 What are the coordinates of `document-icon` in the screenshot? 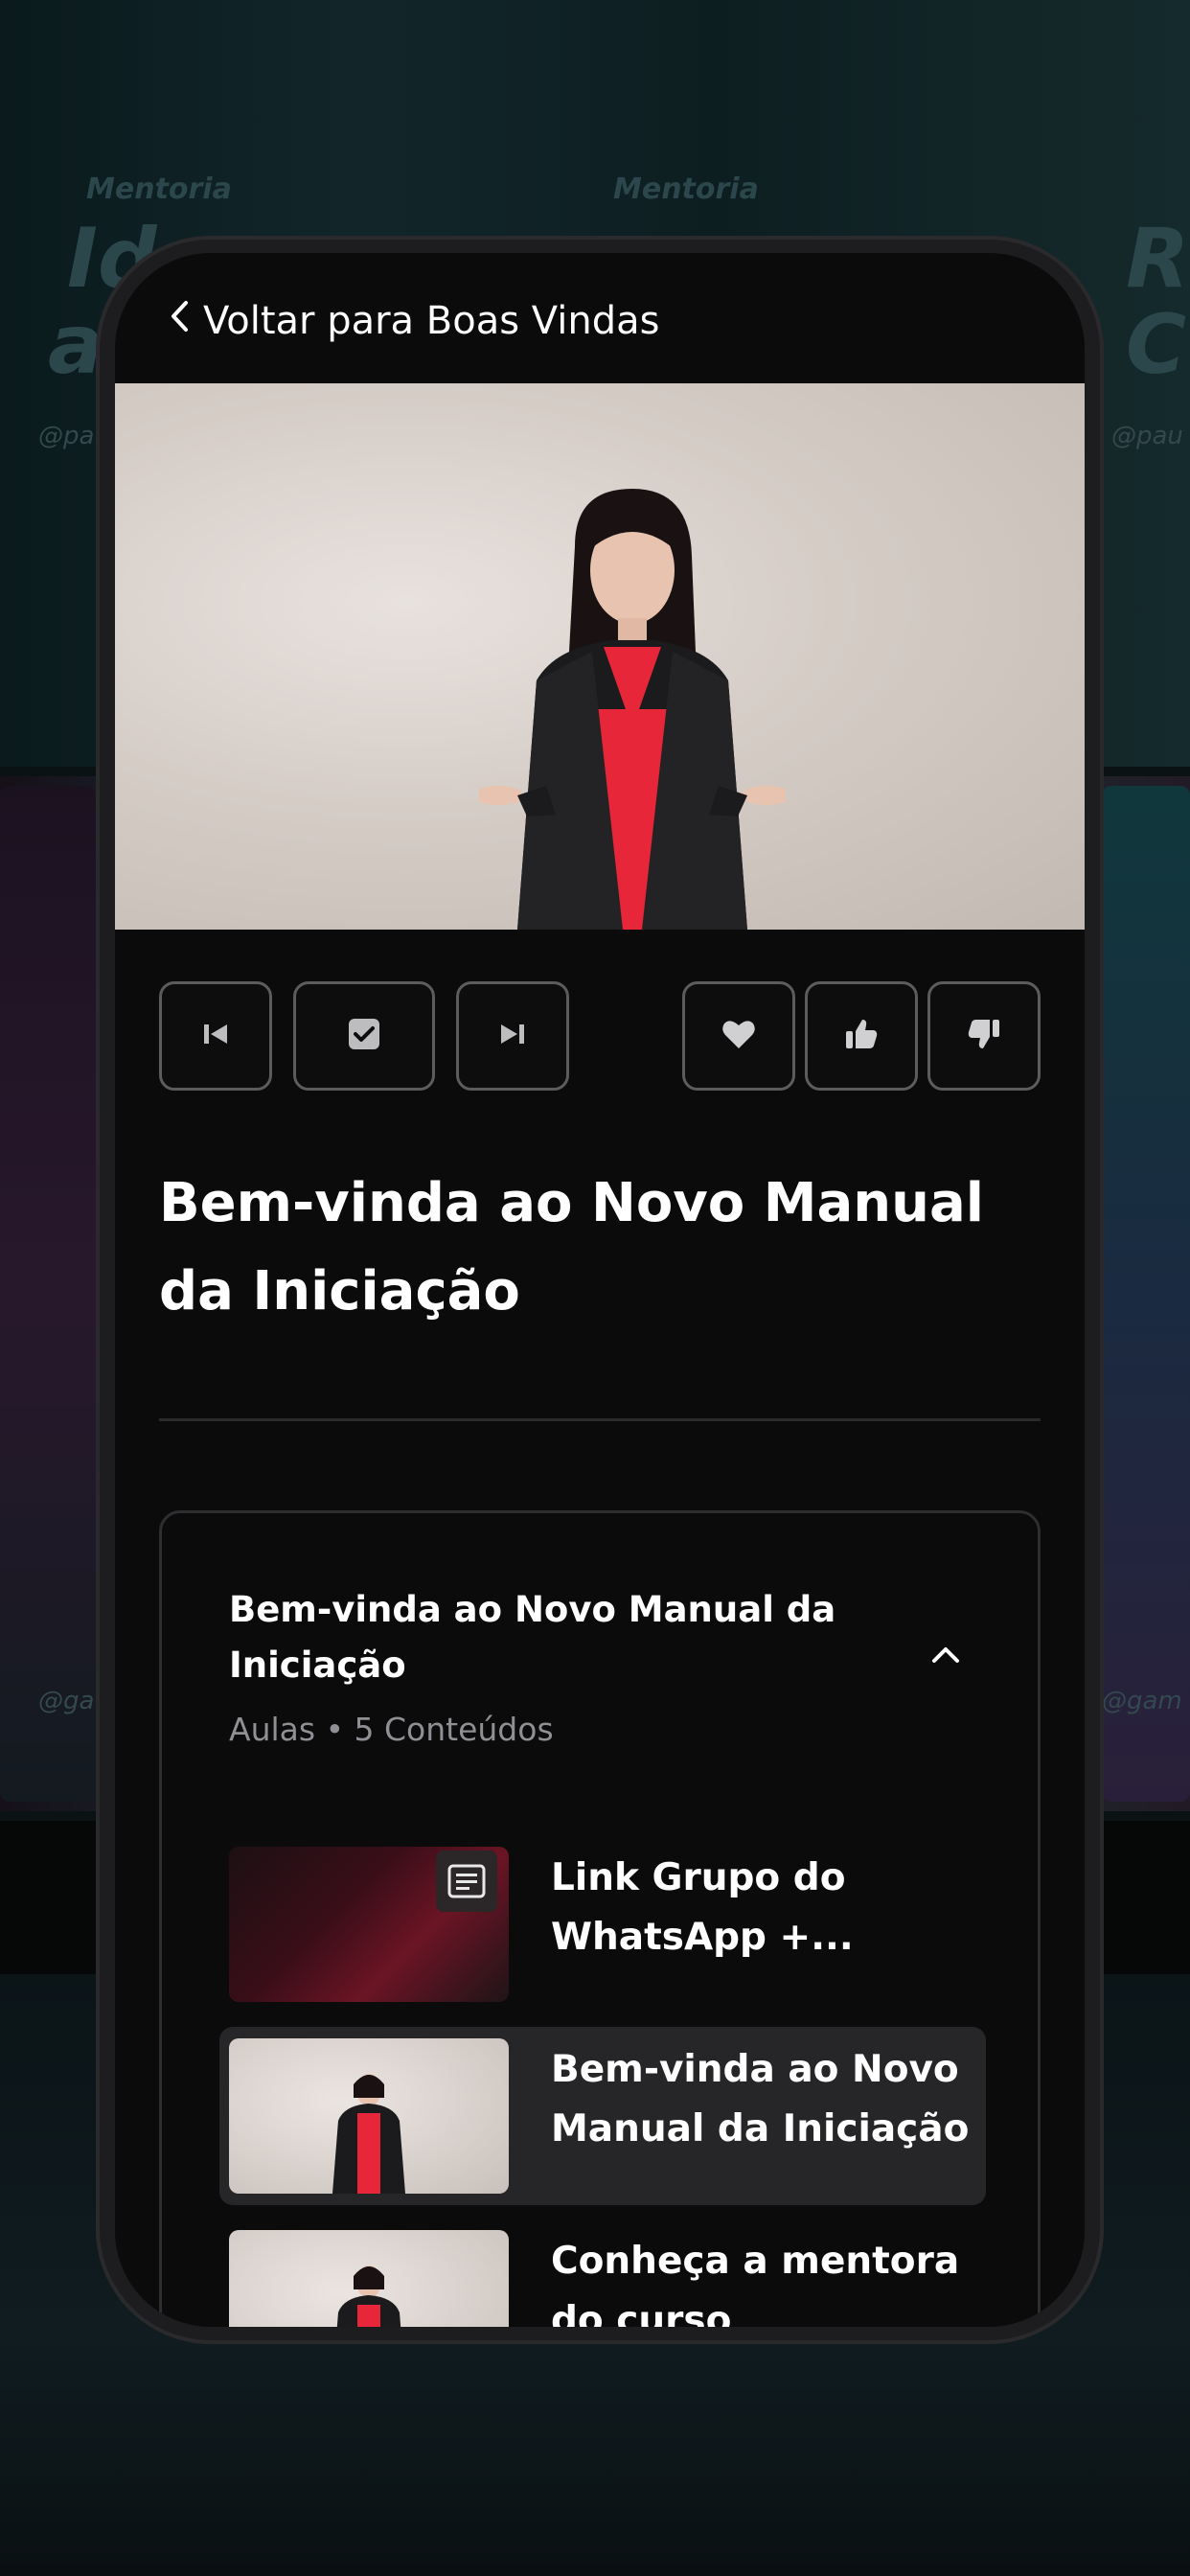 It's located at (467, 1881).